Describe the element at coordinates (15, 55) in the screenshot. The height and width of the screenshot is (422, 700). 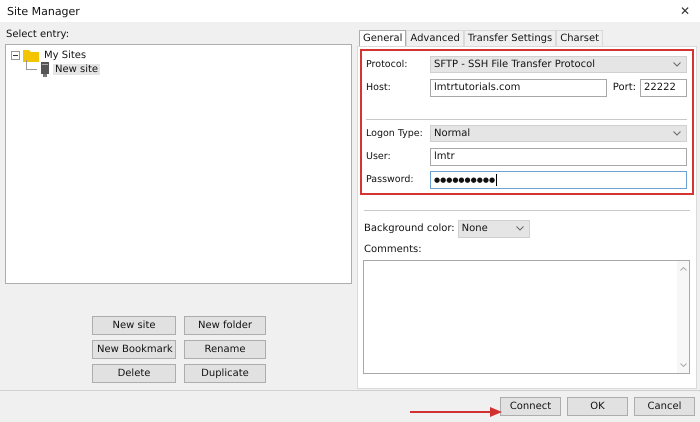
I see `collapse-icon` at that location.